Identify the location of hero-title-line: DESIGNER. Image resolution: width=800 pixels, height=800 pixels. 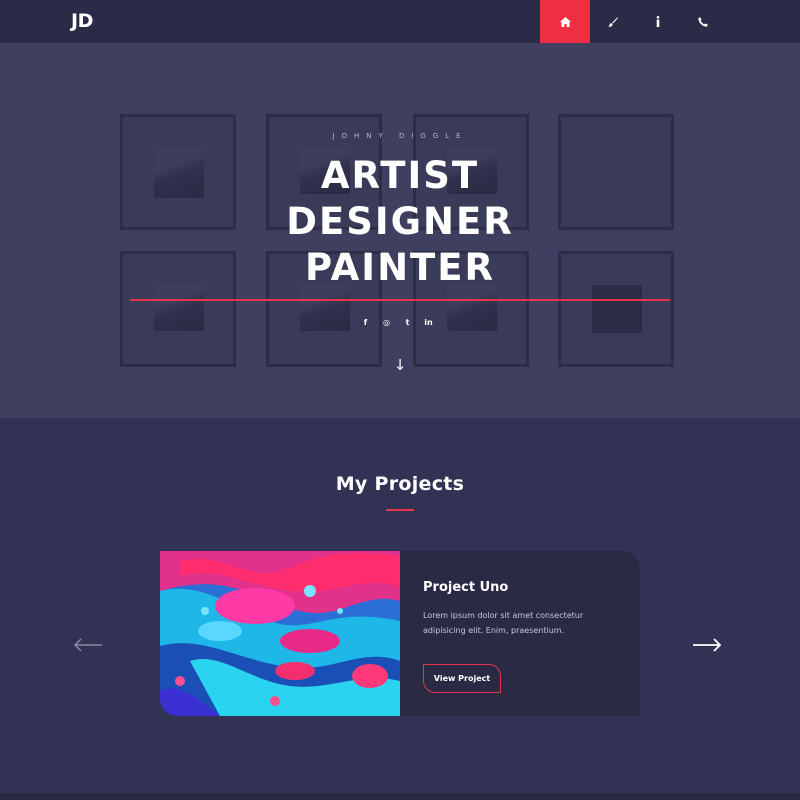
(400, 221).